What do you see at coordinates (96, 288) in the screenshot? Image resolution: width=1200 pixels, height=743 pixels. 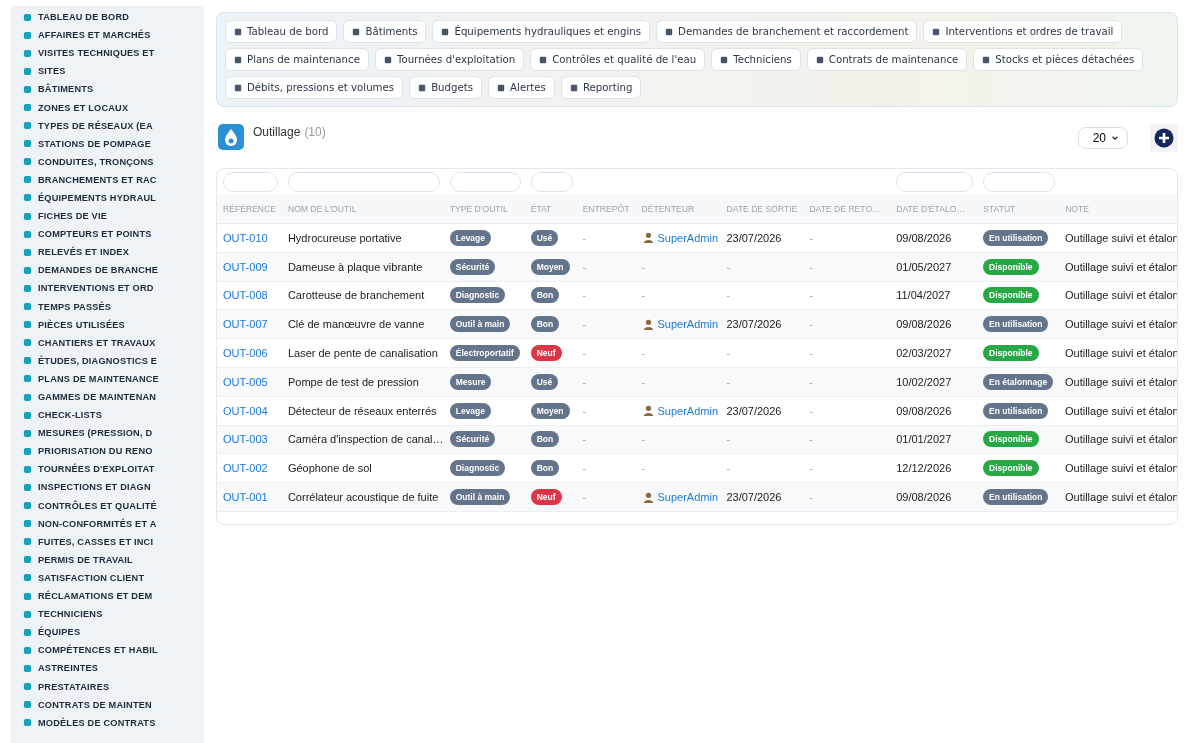 I see `sidebar-label: INTERVENTIONS ET ORD` at bounding box center [96, 288].